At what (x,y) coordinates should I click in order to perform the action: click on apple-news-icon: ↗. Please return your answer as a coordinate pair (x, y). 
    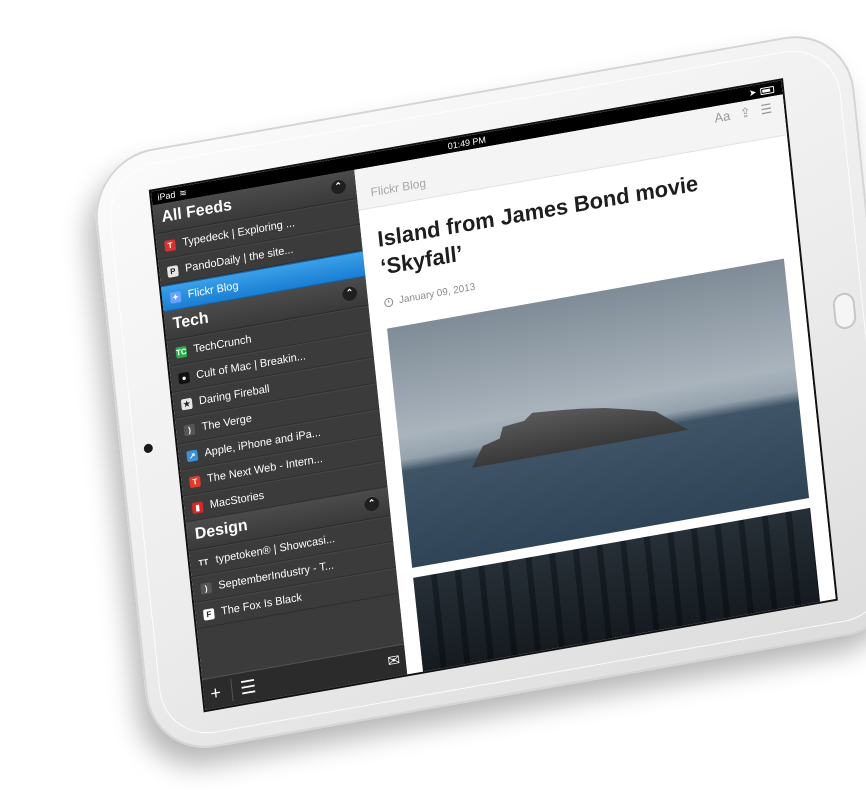
    Looking at the image, I should click on (192, 455).